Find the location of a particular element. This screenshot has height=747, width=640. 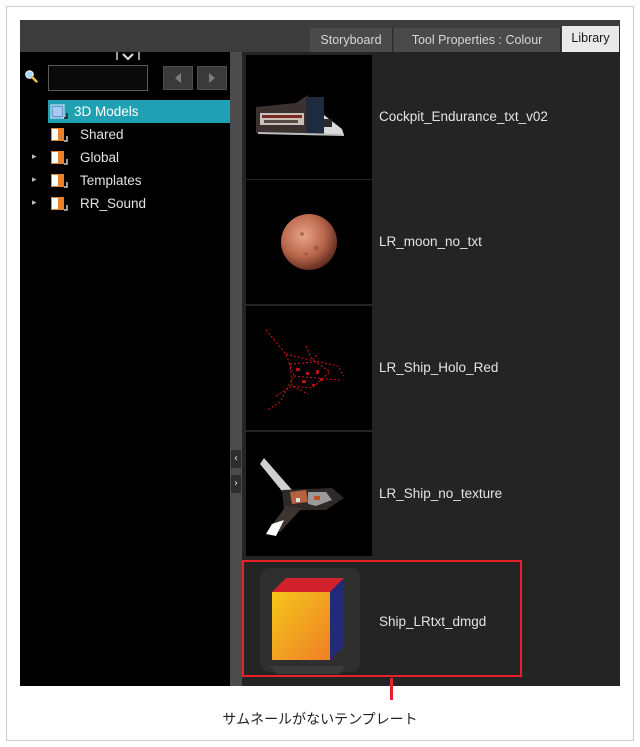

collapse-left-button: ‹ is located at coordinates (236, 459).